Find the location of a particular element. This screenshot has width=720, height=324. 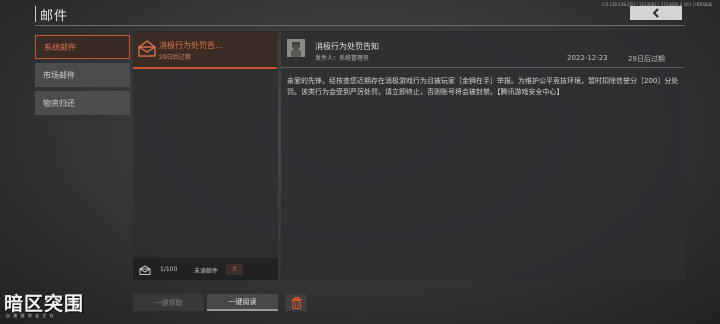

chevron-left-icon is located at coordinates (655, 13).